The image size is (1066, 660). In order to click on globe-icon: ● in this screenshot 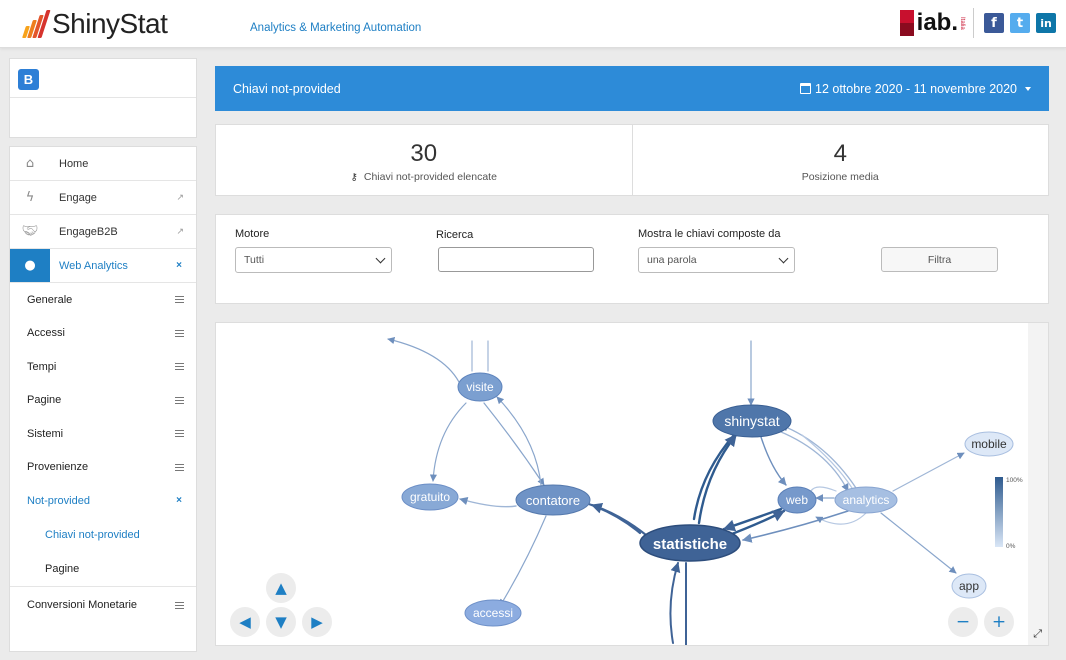, I will do `click(30, 265)`.